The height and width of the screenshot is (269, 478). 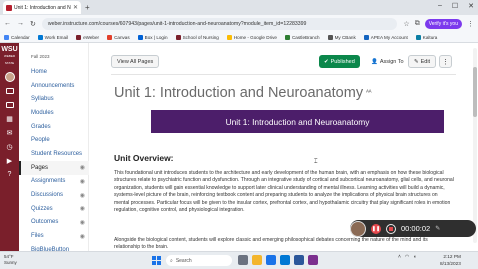 What do you see at coordinates (440, 6) in the screenshot?
I see `minimize-icon: –` at bounding box center [440, 6].